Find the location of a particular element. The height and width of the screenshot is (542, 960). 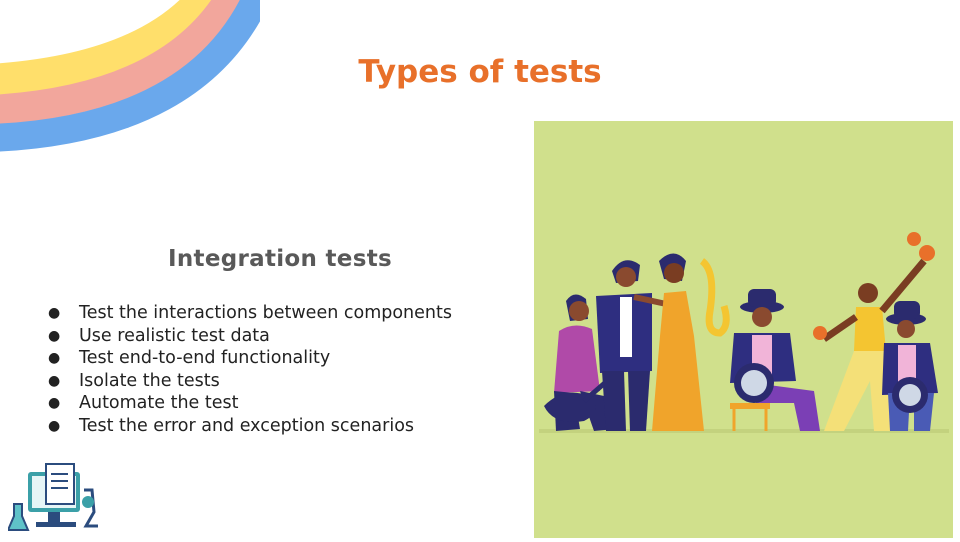

lab-computer-icon is located at coordinates (53, 497).